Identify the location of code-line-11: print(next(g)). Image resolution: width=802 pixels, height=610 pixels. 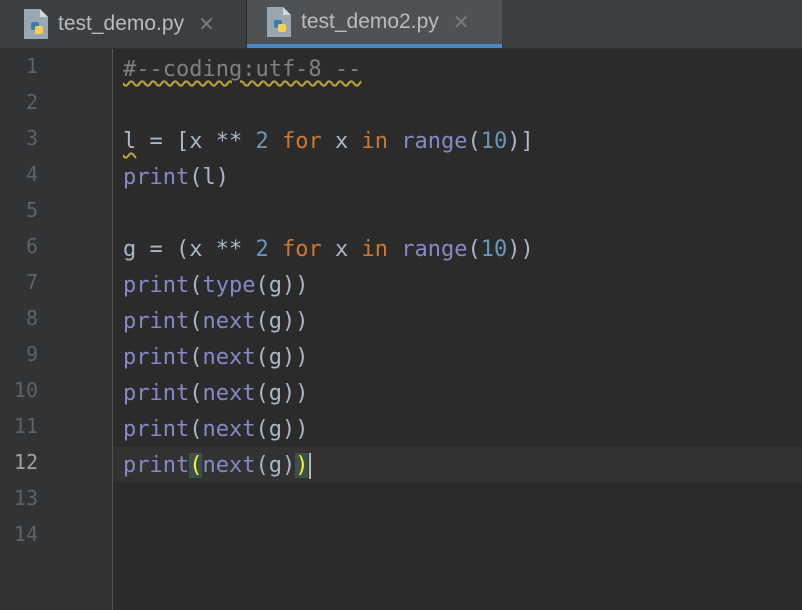
(215, 430).